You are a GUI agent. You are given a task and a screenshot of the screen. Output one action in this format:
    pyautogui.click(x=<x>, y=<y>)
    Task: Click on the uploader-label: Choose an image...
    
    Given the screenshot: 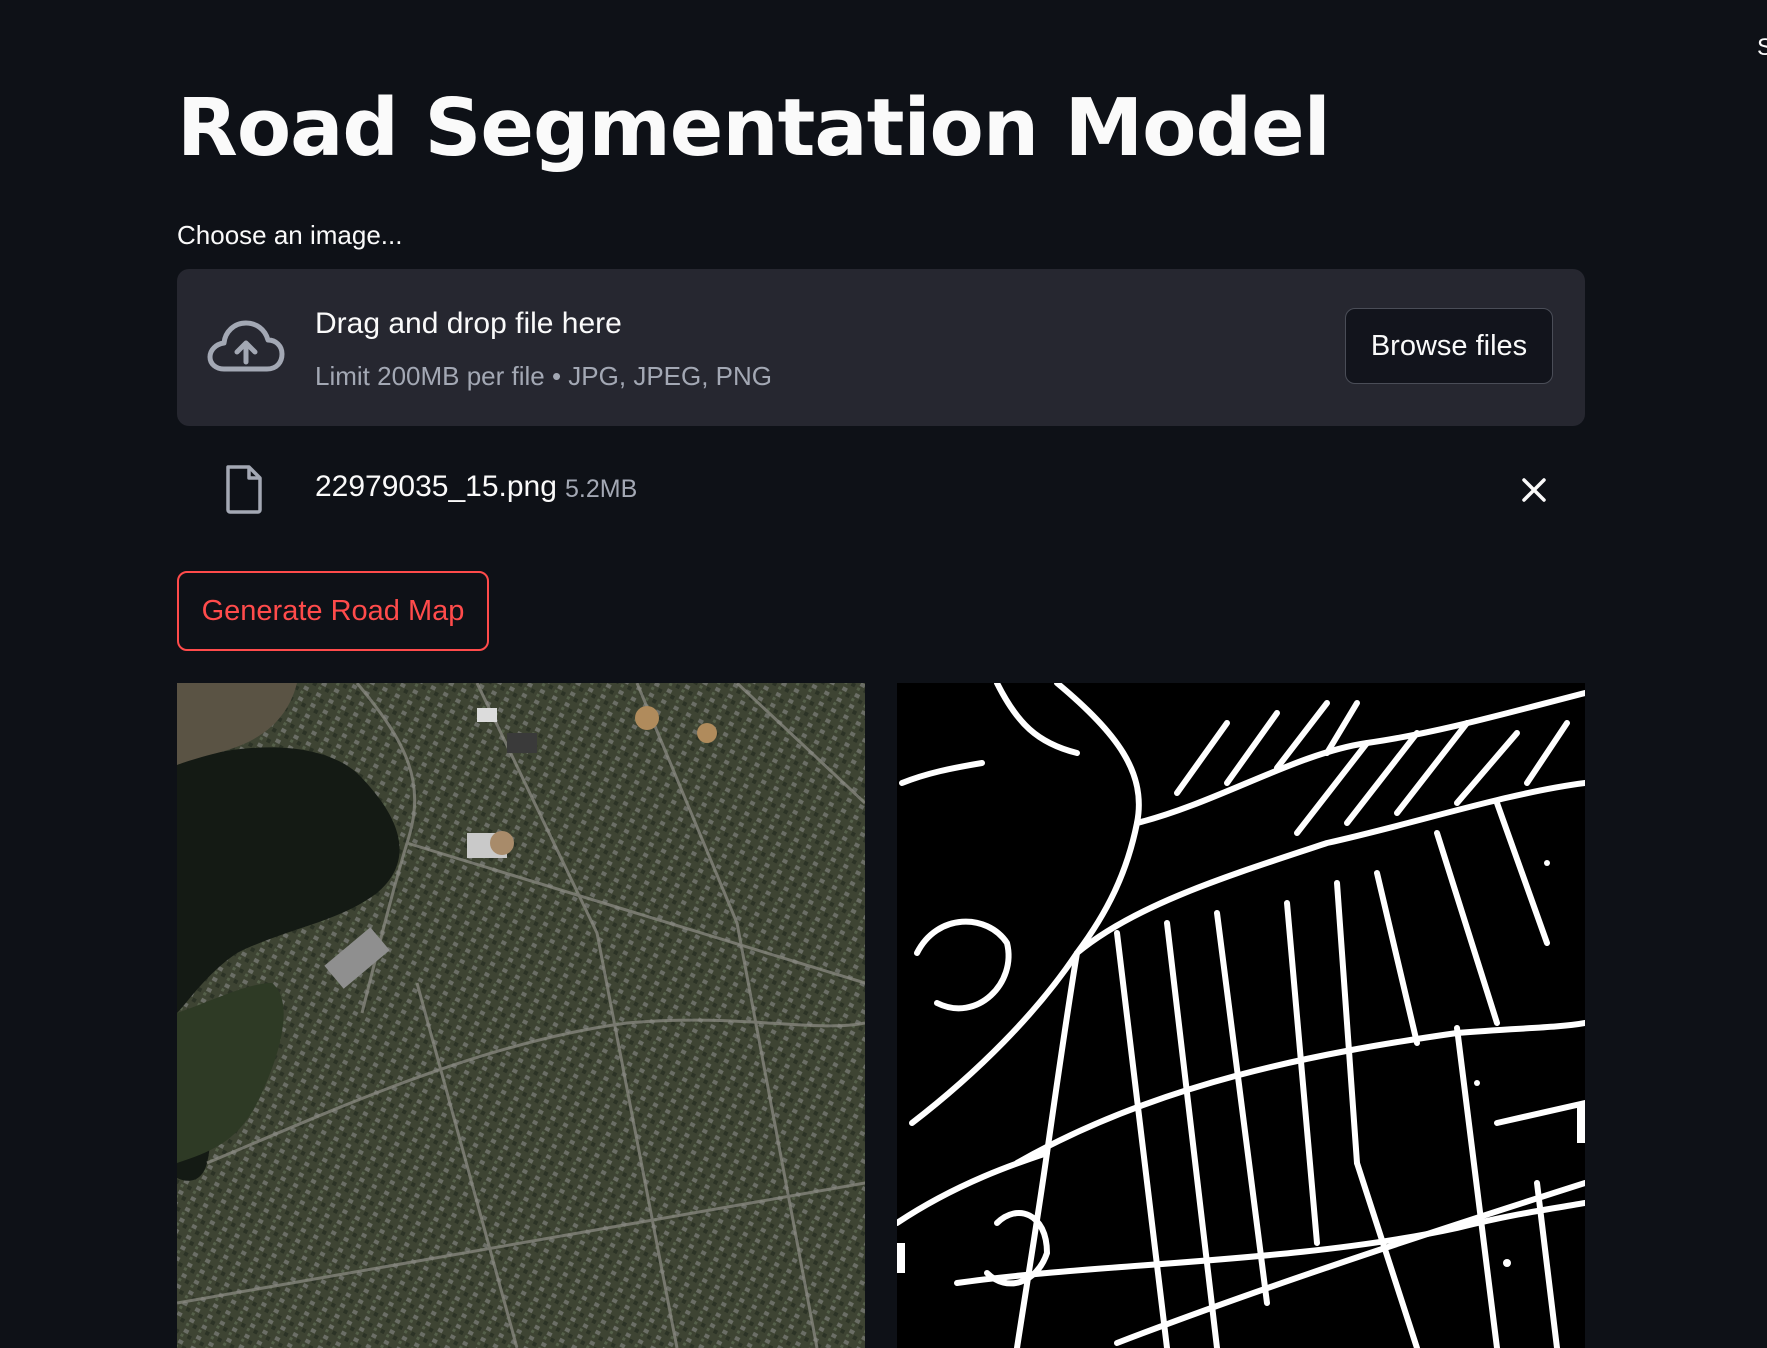 What is the action you would take?
    pyautogui.click(x=290, y=235)
    